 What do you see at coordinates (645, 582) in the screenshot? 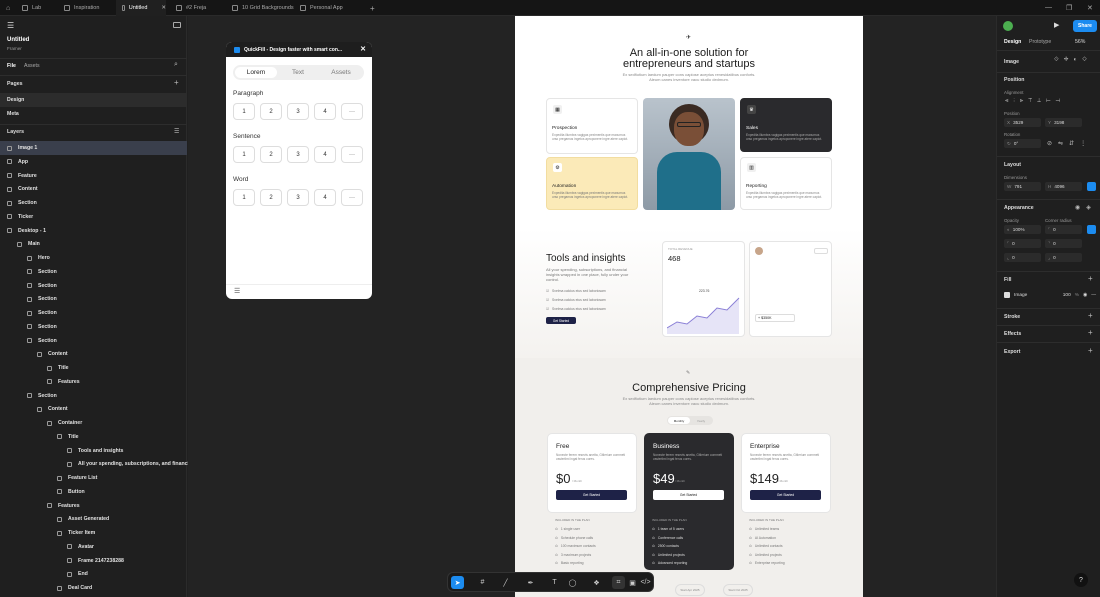
I see `code-tool-icon: </>` at bounding box center [645, 582].